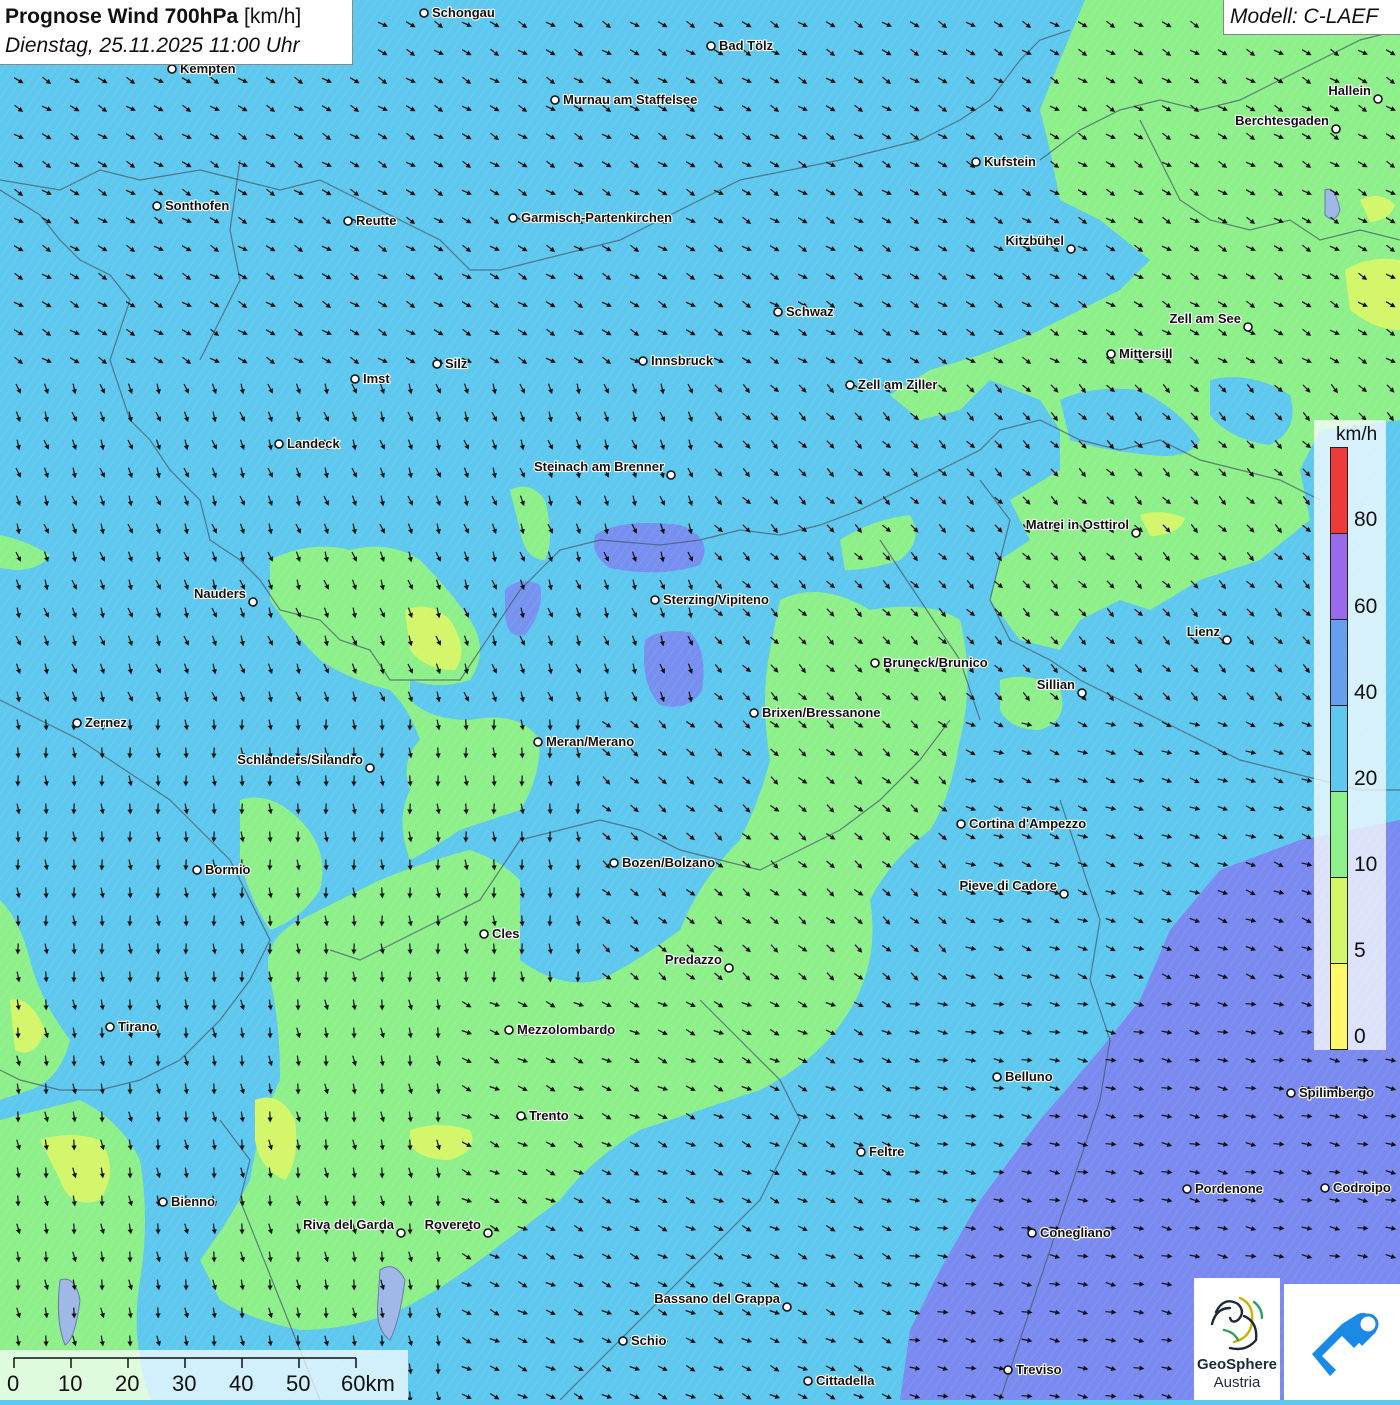 This screenshot has height=1405, width=1400. What do you see at coordinates (269, 16) in the screenshot?
I see `map-title-unit: [km/h]` at bounding box center [269, 16].